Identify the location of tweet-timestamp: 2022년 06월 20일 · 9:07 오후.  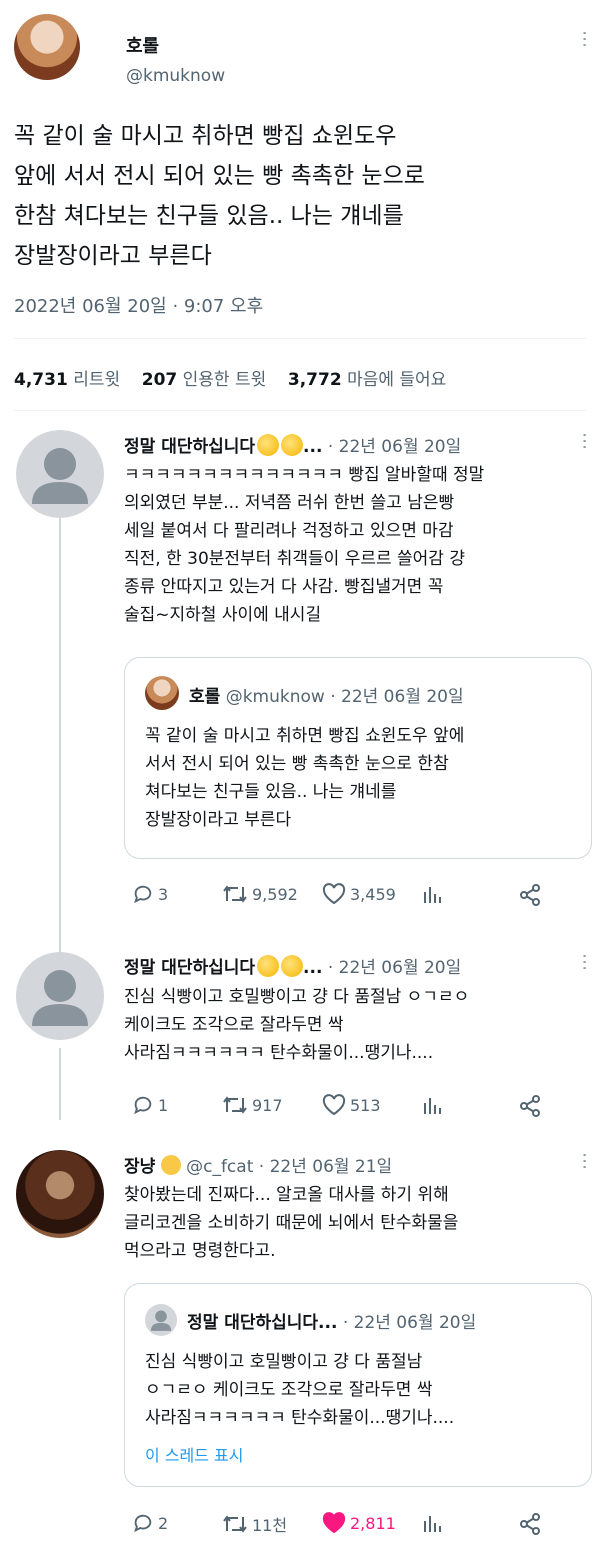
(138, 305).